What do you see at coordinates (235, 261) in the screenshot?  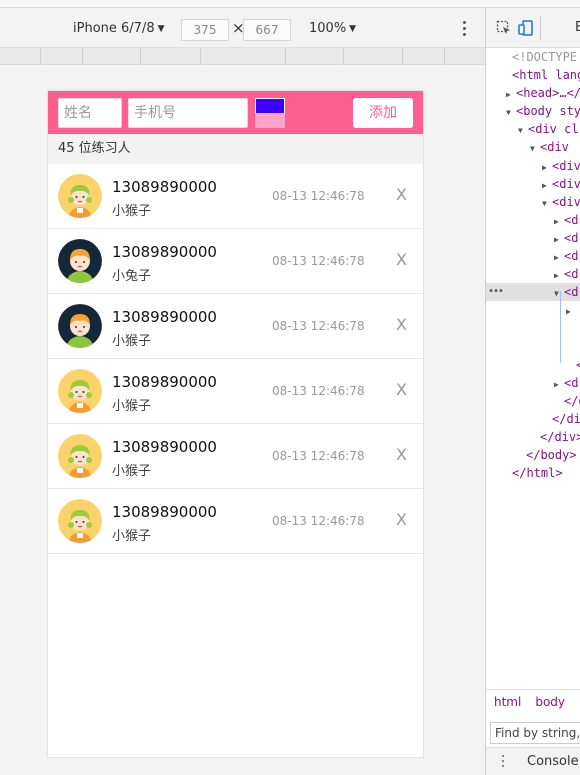 I see `list-item: 13089890000 小兔子 08-13 12:46:78 X` at bounding box center [235, 261].